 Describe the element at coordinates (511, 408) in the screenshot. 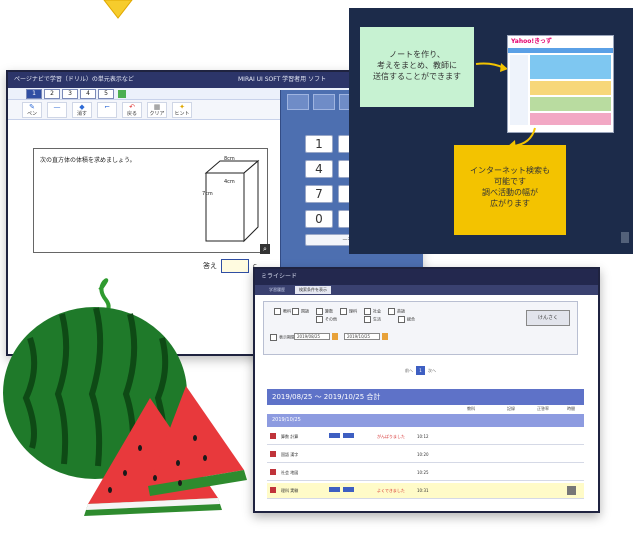

I see `col-record: 記録` at that location.